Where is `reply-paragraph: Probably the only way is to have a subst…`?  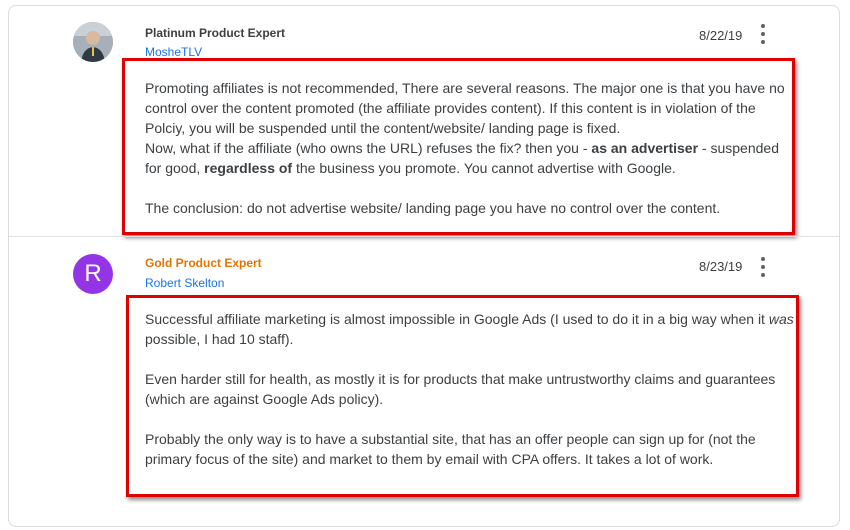
reply-paragraph: Probably the only way is to have a subst… is located at coordinates (450, 449).